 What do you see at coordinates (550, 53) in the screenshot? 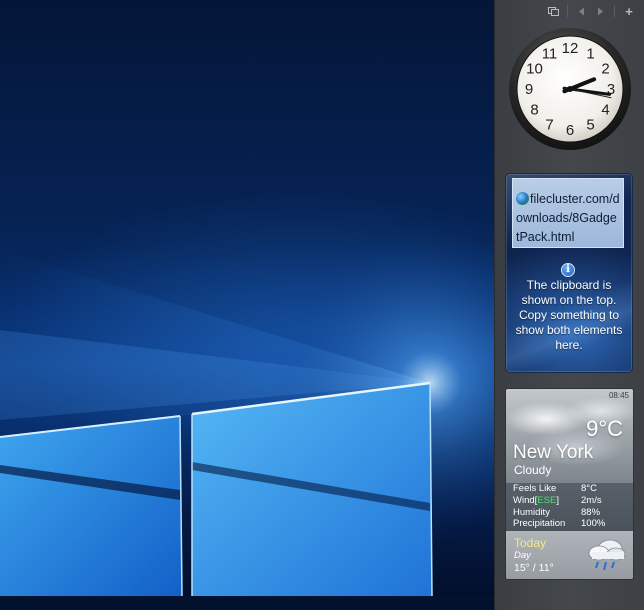
I see `clock-numeral: 11` at bounding box center [550, 53].